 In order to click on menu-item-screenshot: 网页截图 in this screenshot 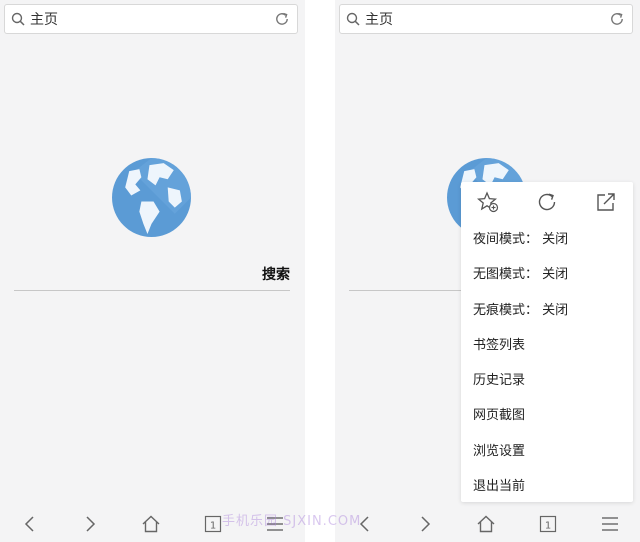, I will do `click(547, 415)`.